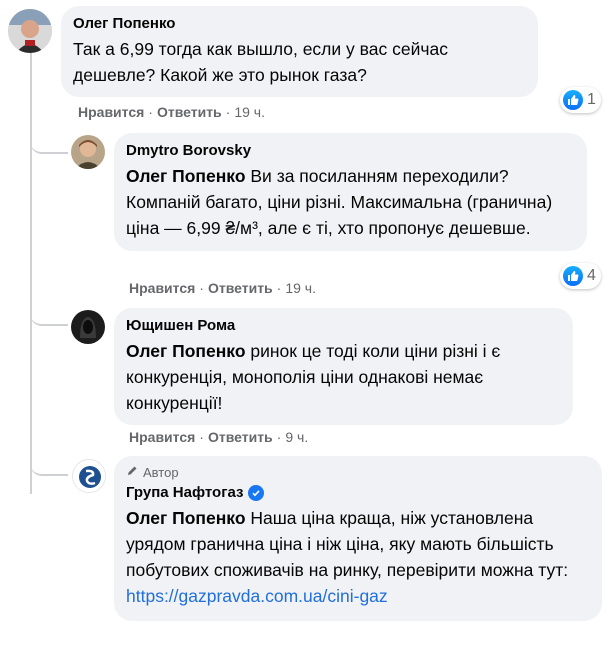 This screenshot has height=646, width=615. I want to click on reaction-count: 4, so click(580, 276).